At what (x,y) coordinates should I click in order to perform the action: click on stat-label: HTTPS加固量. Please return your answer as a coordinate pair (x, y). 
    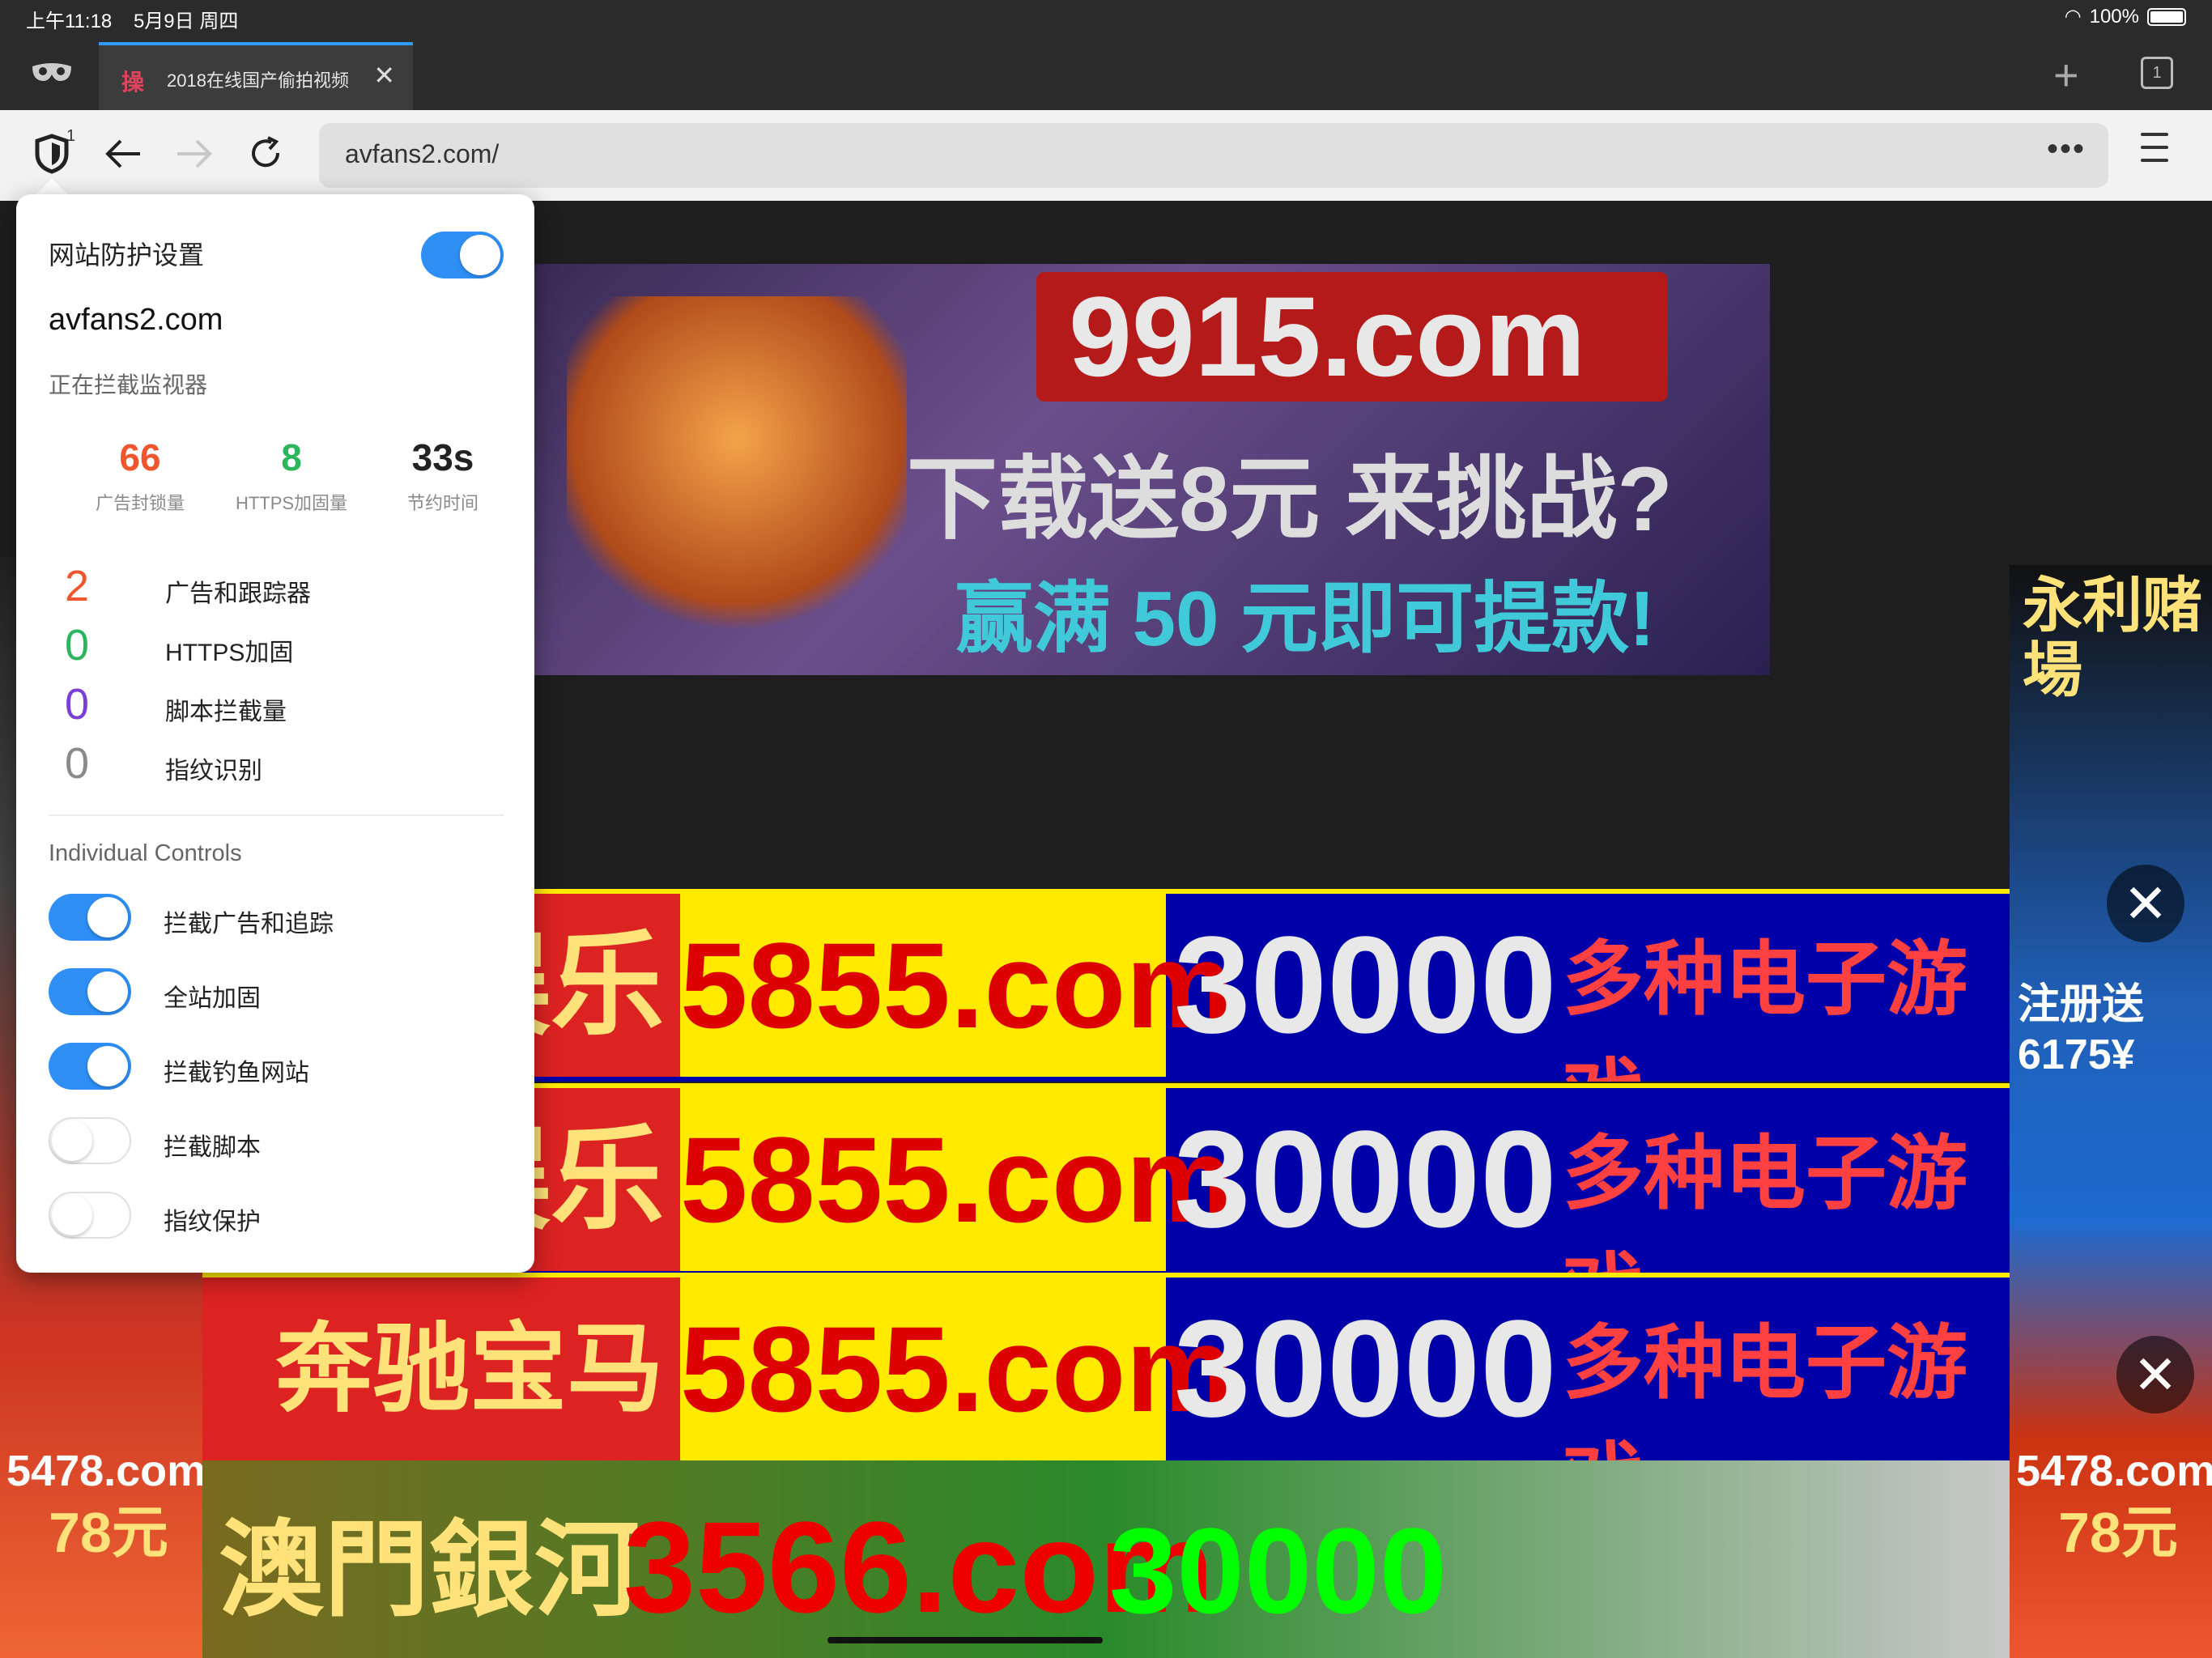
    Looking at the image, I should click on (291, 503).